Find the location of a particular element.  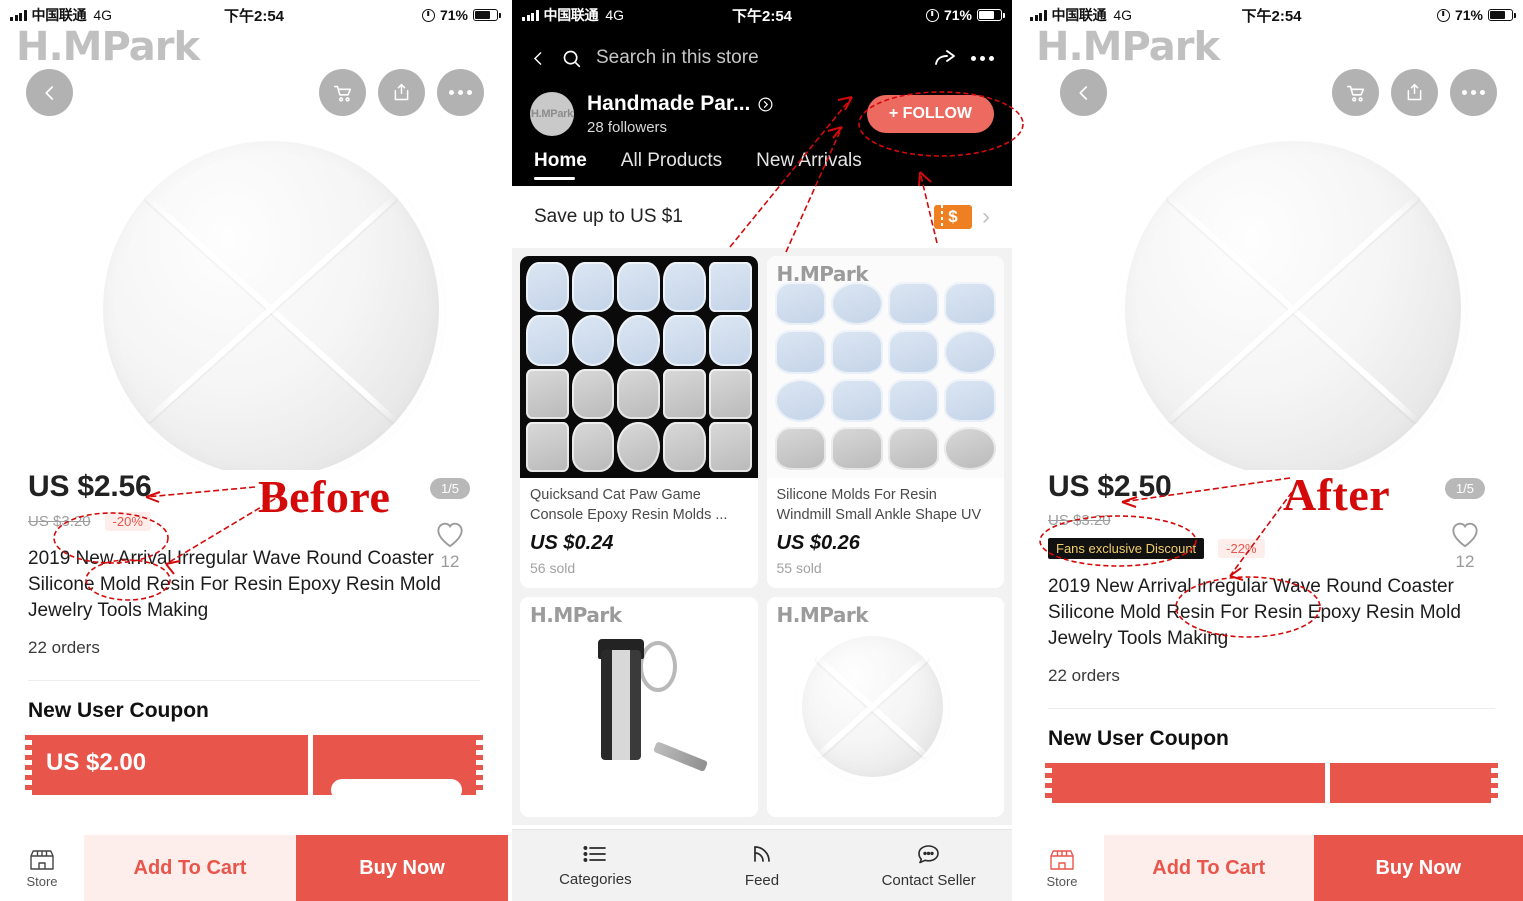

coaster-thumb is located at coordinates (885, 707).